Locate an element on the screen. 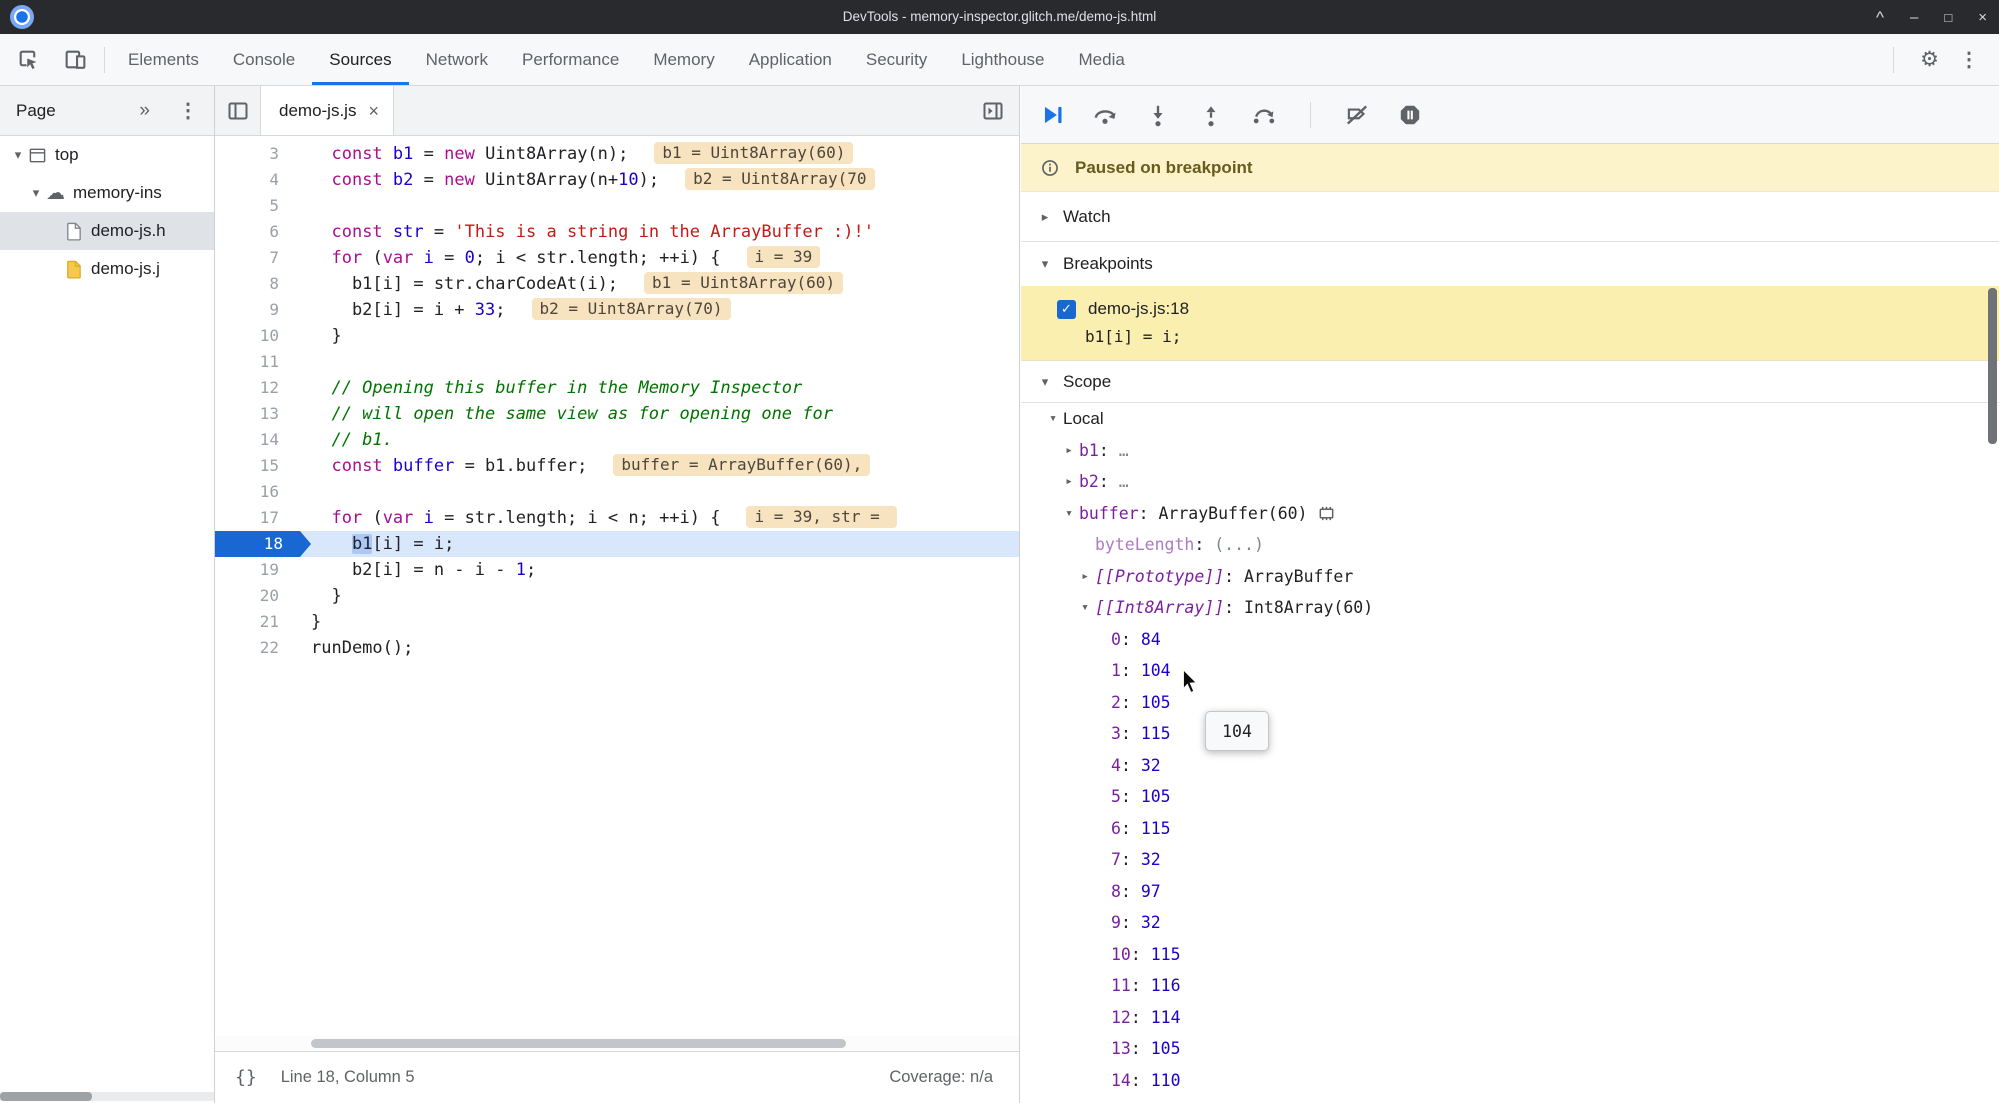 The image size is (1999, 1103). scope-row: 9: 32 is located at coordinates (1510, 923).